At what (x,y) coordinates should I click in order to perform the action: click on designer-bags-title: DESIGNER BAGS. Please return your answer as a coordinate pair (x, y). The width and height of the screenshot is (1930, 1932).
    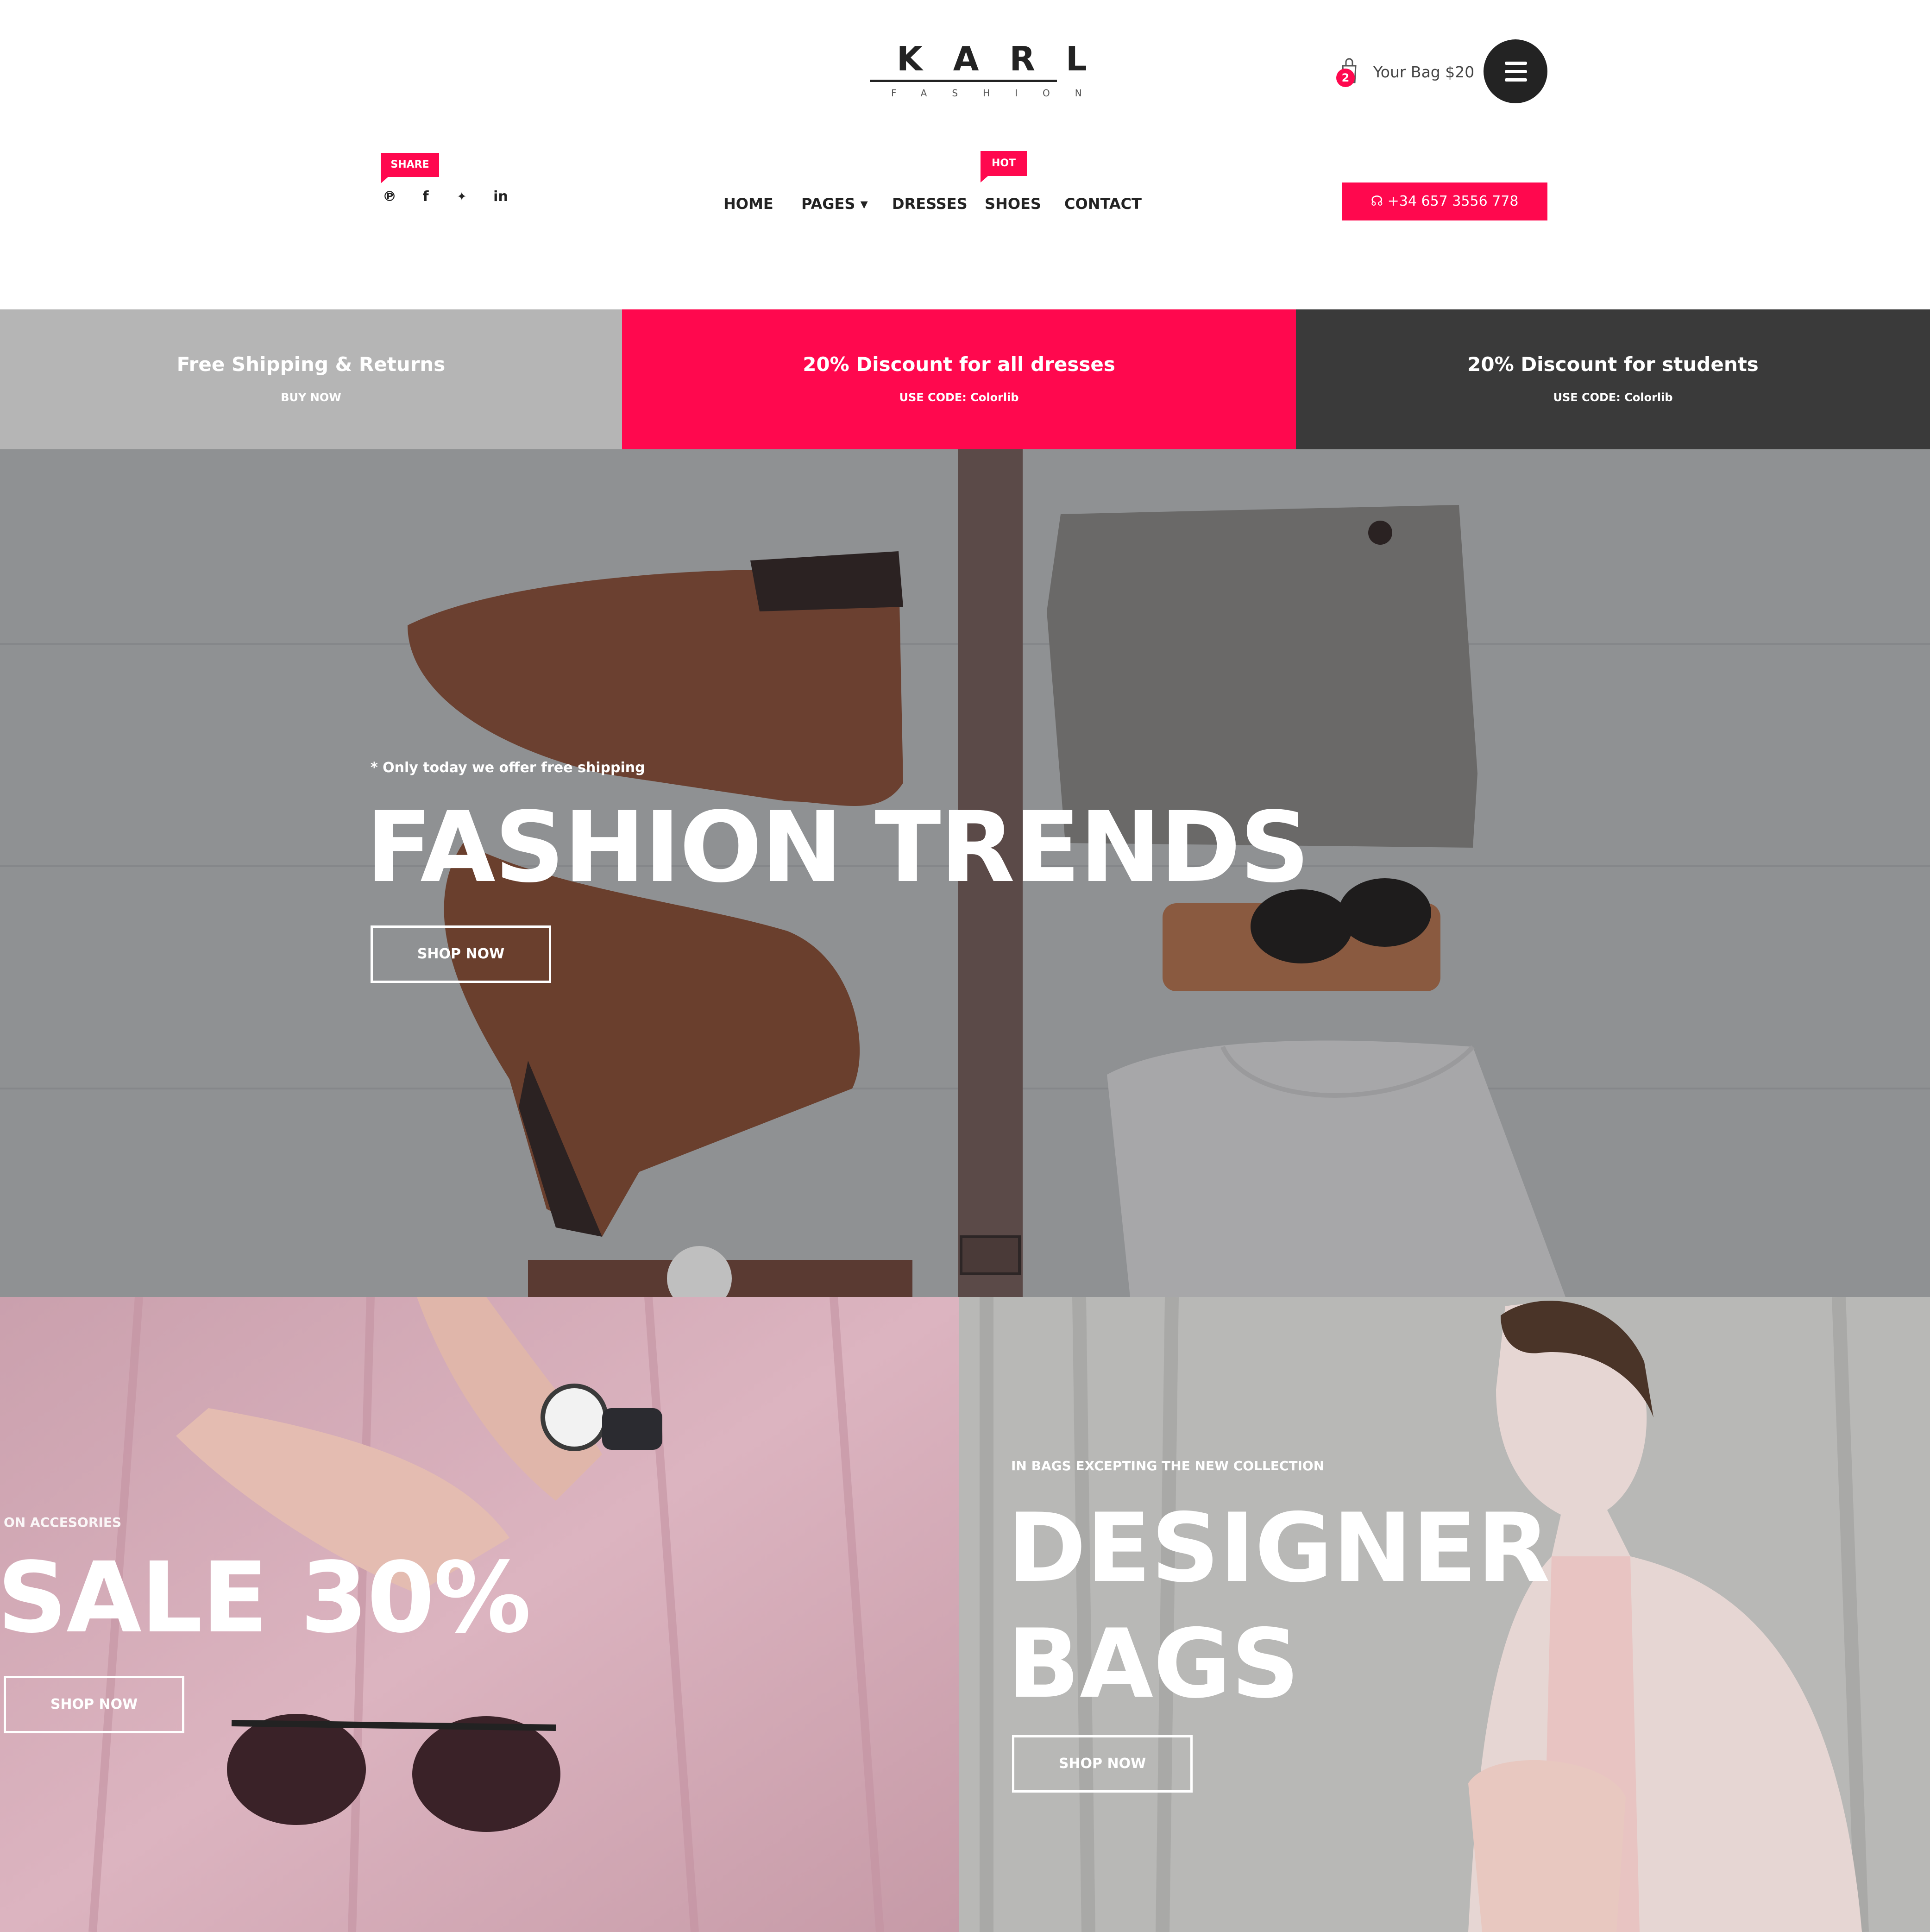
    Looking at the image, I should click on (1278, 1606).